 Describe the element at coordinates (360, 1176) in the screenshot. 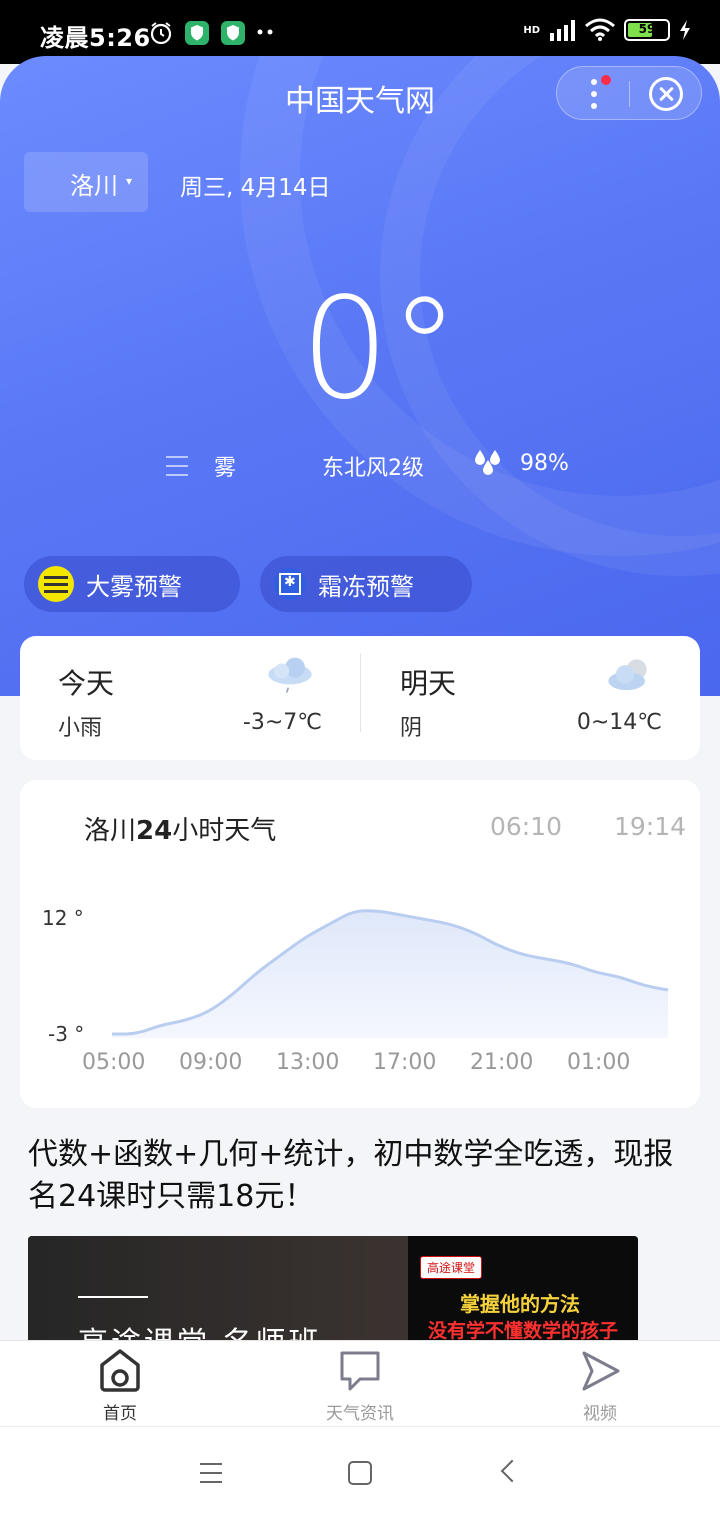

I see `ad-headline: 代数+函数+几何+统计，初中数学全吃透，现报名24课时只需18元！` at that location.